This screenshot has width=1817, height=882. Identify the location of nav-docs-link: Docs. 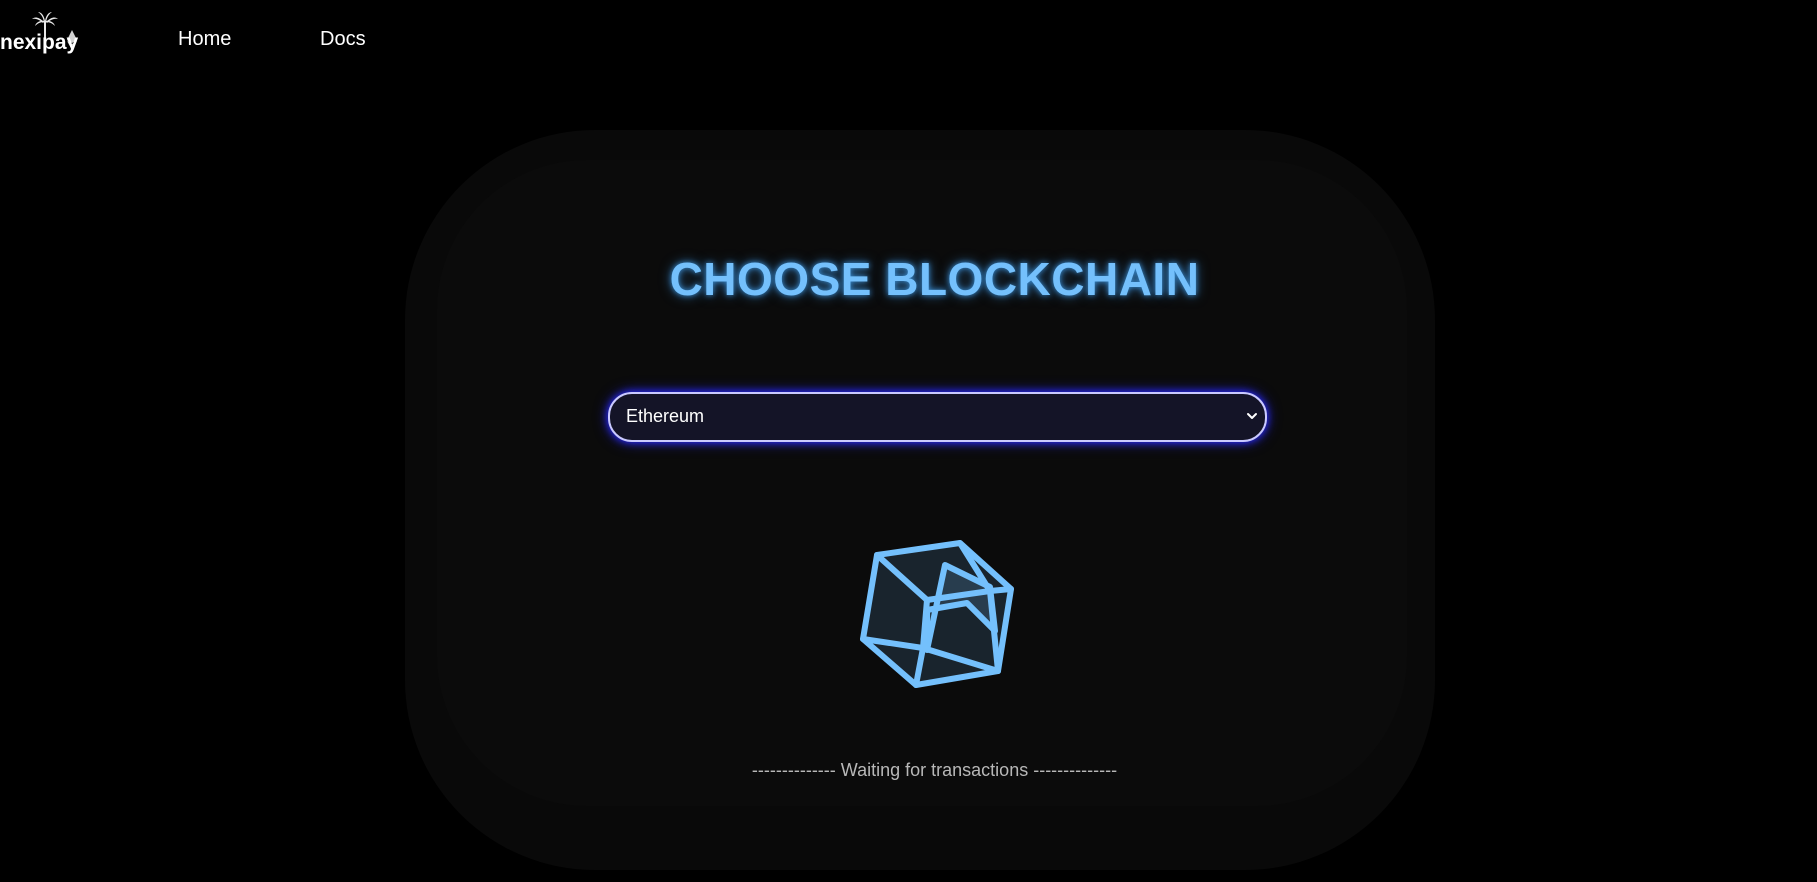
(343, 39).